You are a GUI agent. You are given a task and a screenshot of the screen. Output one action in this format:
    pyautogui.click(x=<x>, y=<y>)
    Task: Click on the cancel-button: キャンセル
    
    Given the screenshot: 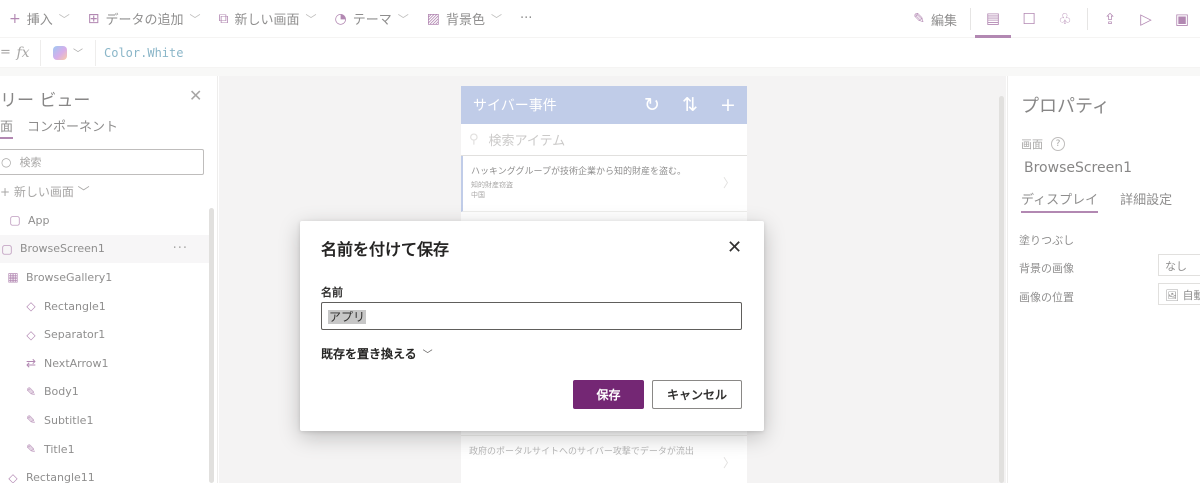 What is the action you would take?
    pyautogui.click(x=697, y=394)
    